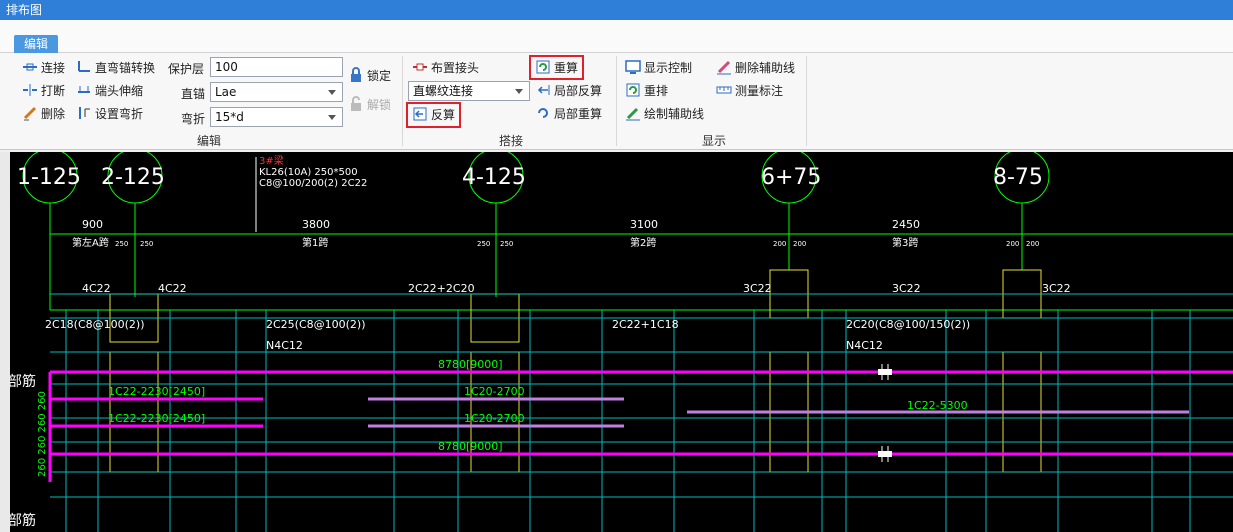 The width and height of the screenshot is (1233, 532). What do you see at coordinates (84, 113) in the screenshot?
I see `set-bend-icon` at bounding box center [84, 113].